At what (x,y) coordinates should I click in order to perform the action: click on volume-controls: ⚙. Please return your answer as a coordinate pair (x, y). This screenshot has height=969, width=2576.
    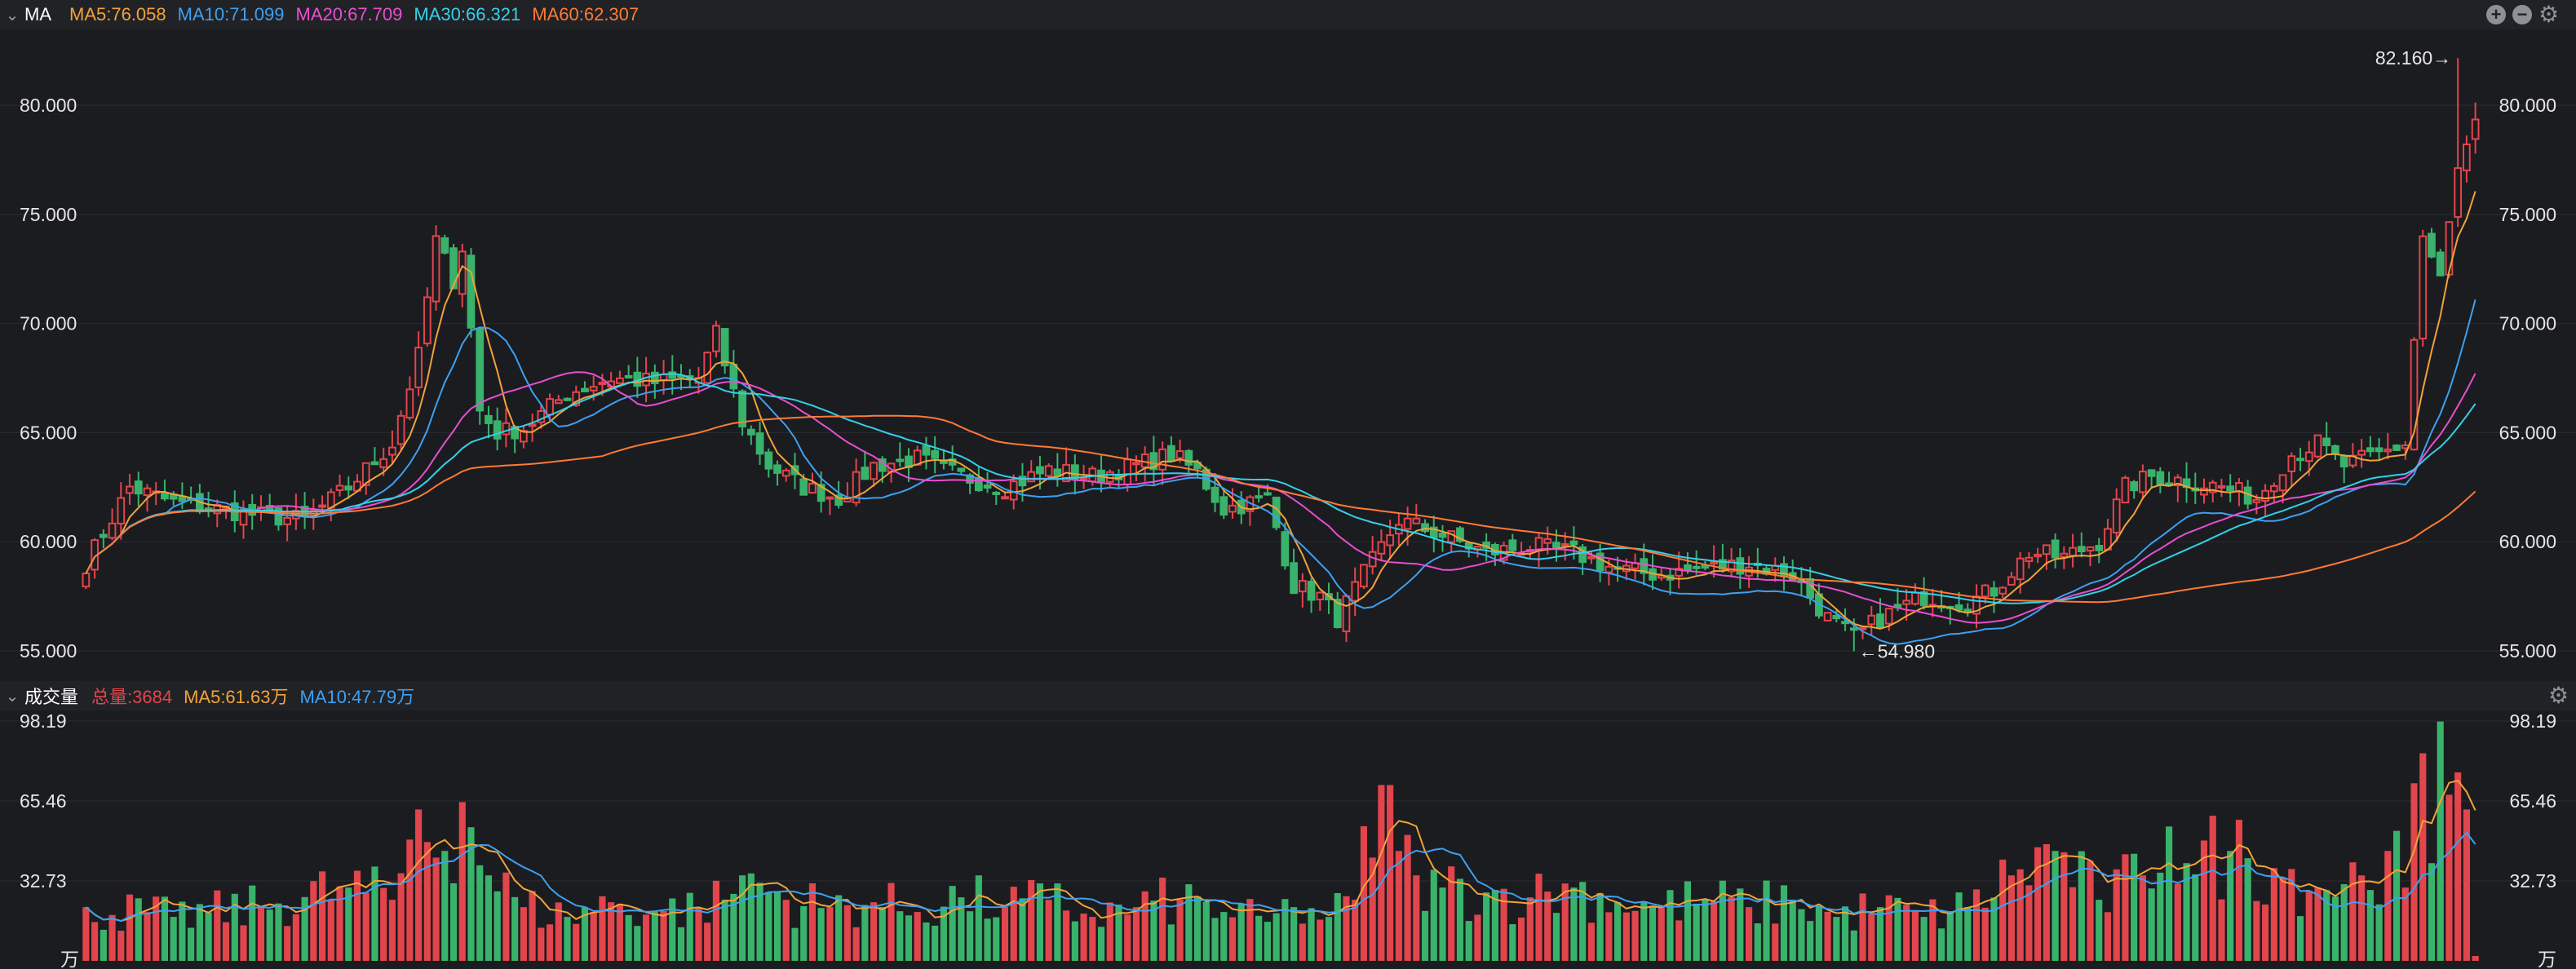
    Looking at the image, I should click on (2558, 695).